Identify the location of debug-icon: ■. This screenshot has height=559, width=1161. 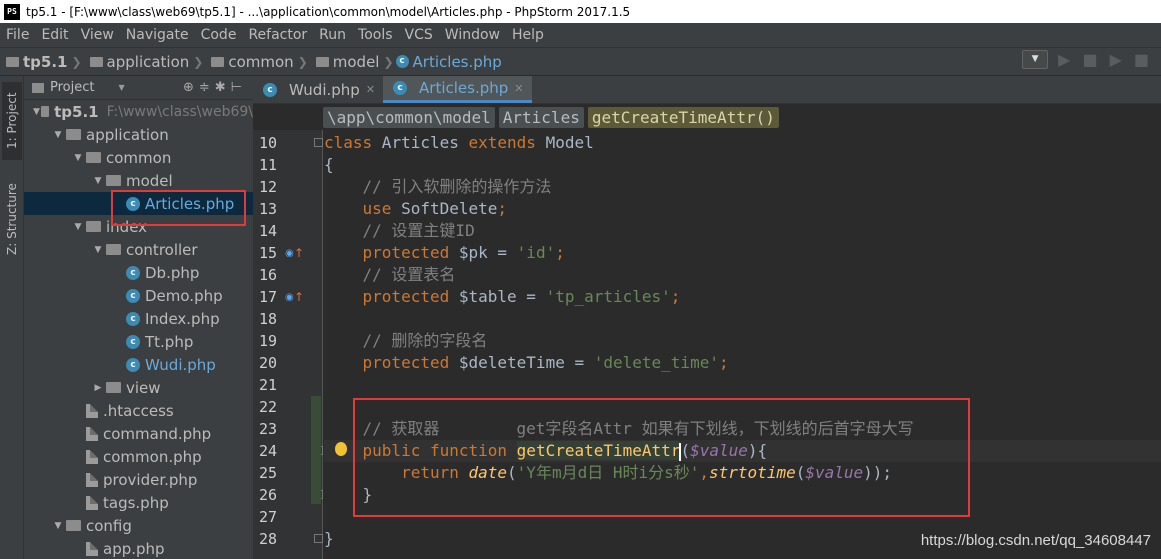
(1089, 59).